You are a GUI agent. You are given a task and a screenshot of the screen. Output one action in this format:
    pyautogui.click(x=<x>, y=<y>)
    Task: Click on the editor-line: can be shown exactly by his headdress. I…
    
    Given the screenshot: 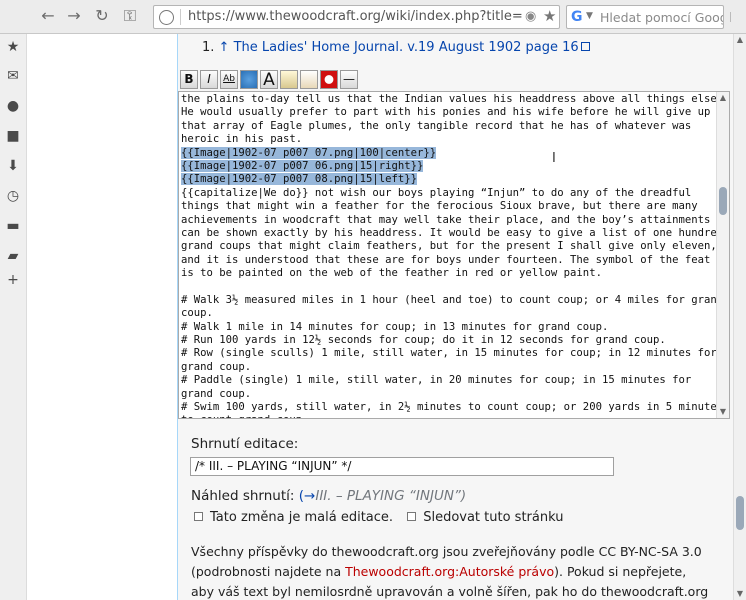 What is the action you would take?
    pyautogui.click(x=452, y=232)
    